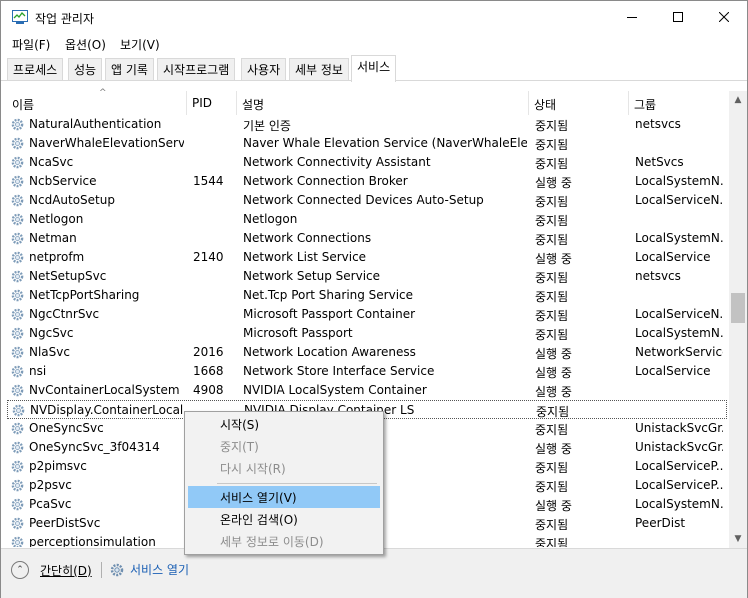 The height and width of the screenshot is (598, 748). I want to click on close-button, so click(724, 17).